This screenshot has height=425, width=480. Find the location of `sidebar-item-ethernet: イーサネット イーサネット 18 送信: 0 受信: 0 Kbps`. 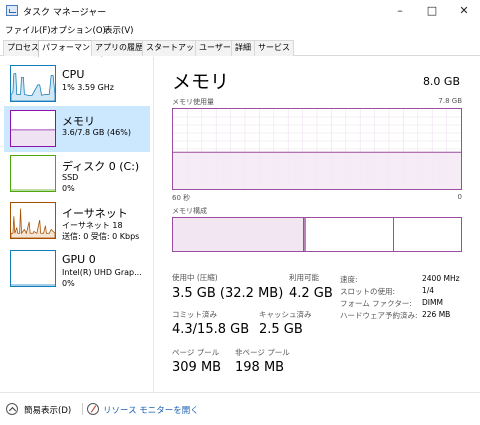

sidebar-item-ethernet: イーサネット イーサネット 18 送信: 0 受信: 0 Kbps is located at coordinates (77, 221).